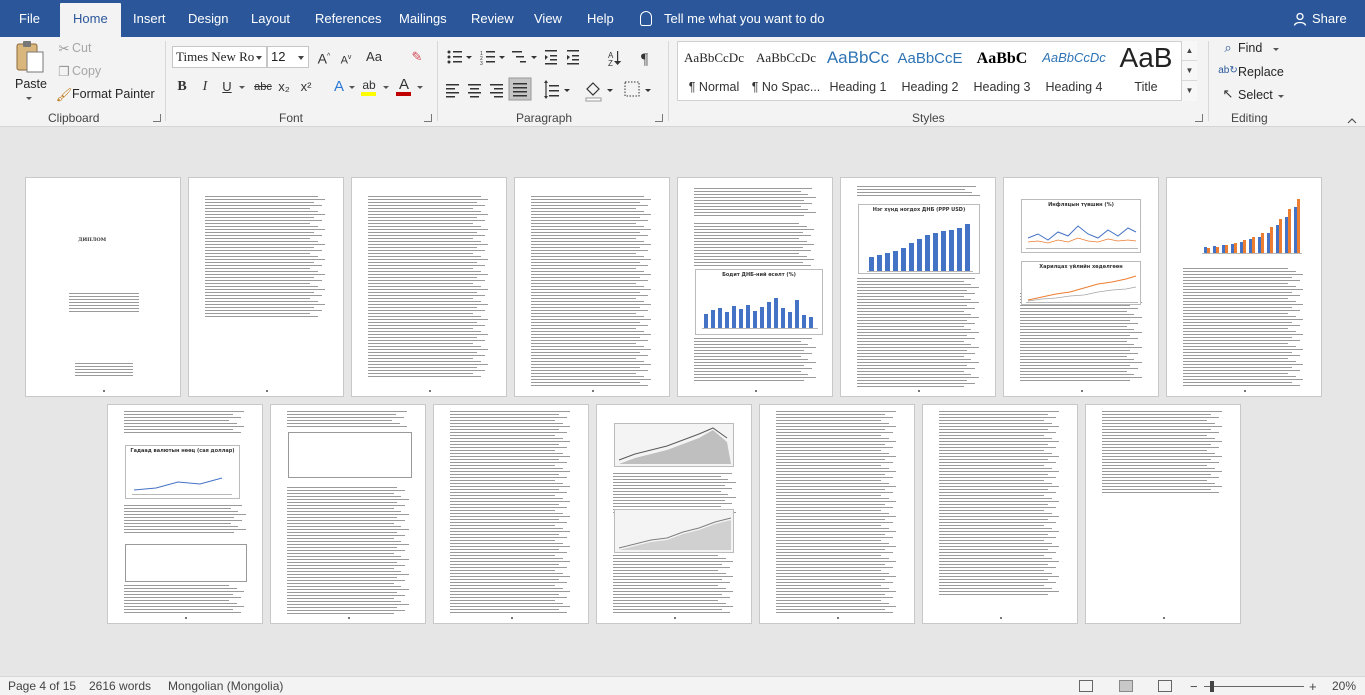 This screenshot has height=695, width=1365. I want to click on paste-button: Paste, so click(29, 72).